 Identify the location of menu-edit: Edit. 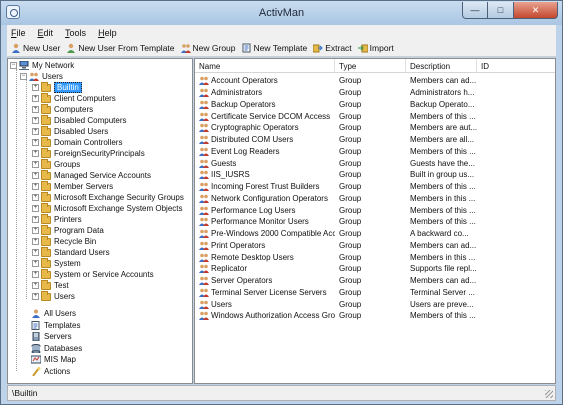
(46, 33).